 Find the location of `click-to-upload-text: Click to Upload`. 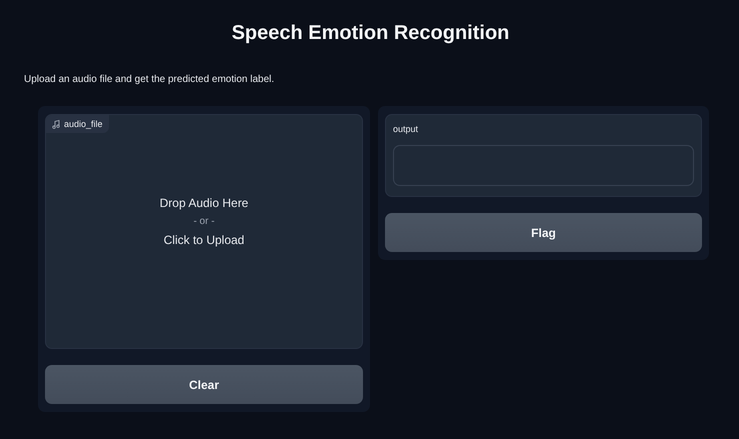

click-to-upload-text: Click to Upload is located at coordinates (204, 240).